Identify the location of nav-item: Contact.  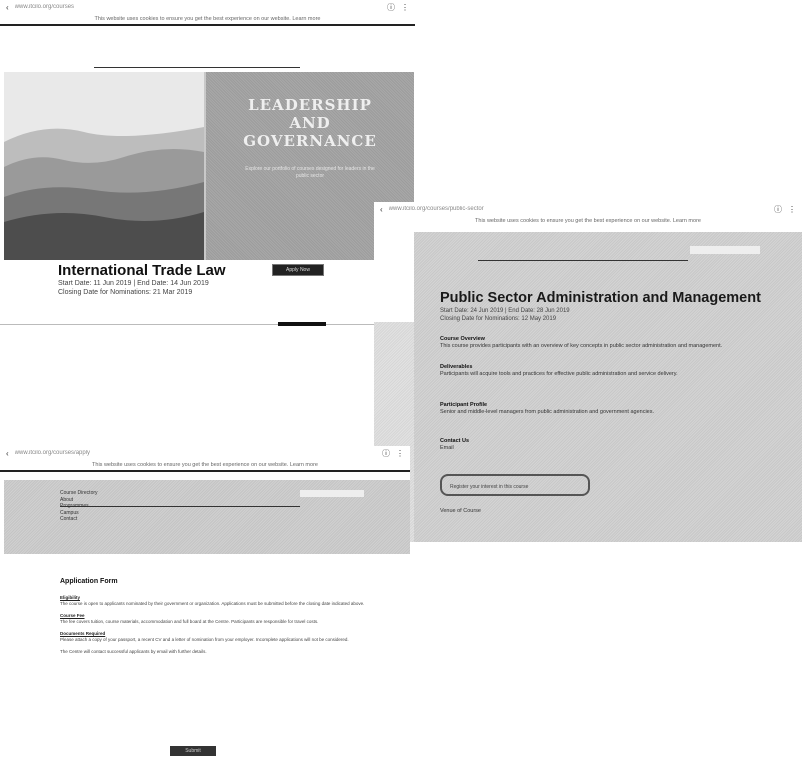
(79, 519).